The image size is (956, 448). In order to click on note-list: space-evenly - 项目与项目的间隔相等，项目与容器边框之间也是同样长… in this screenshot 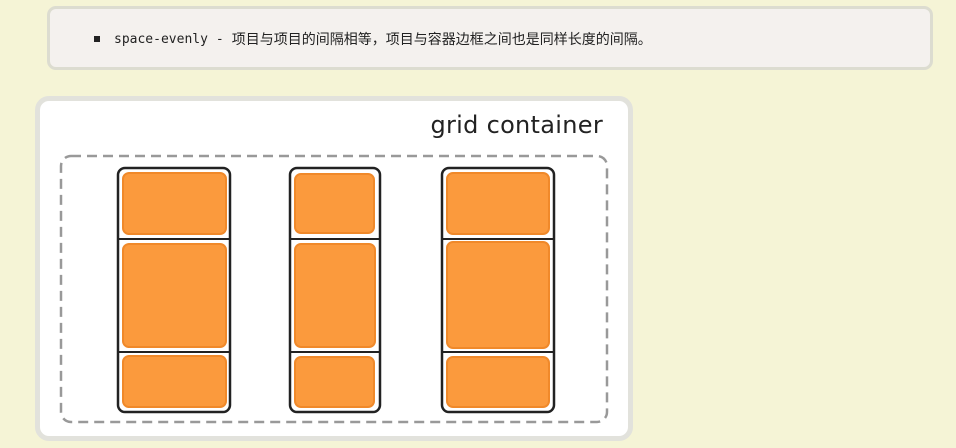, I will do `click(373, 39)`.